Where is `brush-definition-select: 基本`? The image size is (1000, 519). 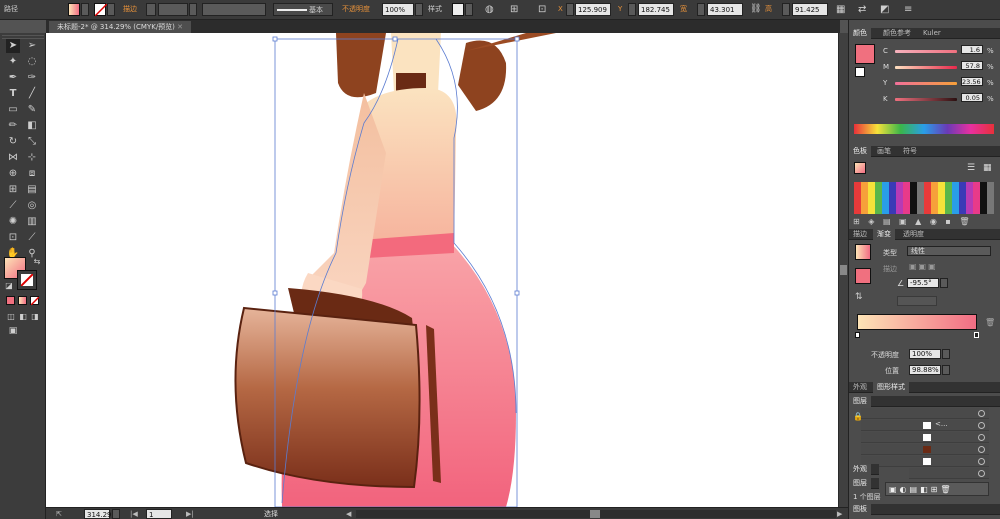
brush-definition-select: 基本 is located at coordinates (303, 9).